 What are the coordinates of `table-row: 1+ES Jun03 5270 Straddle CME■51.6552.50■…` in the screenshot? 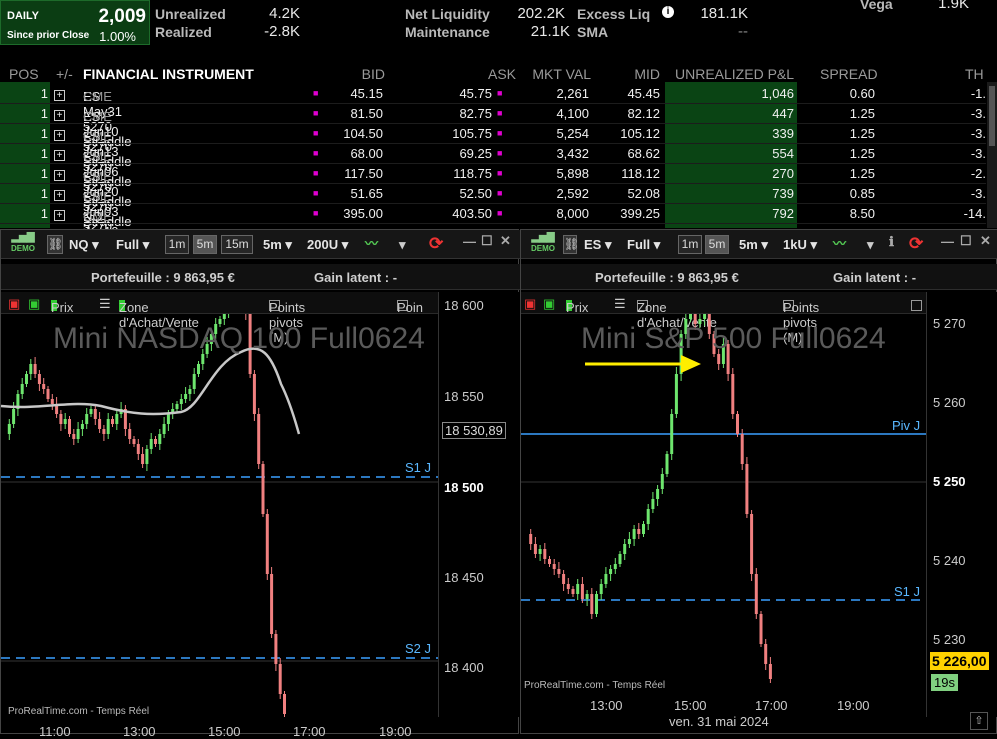 It's located at (493, 216).